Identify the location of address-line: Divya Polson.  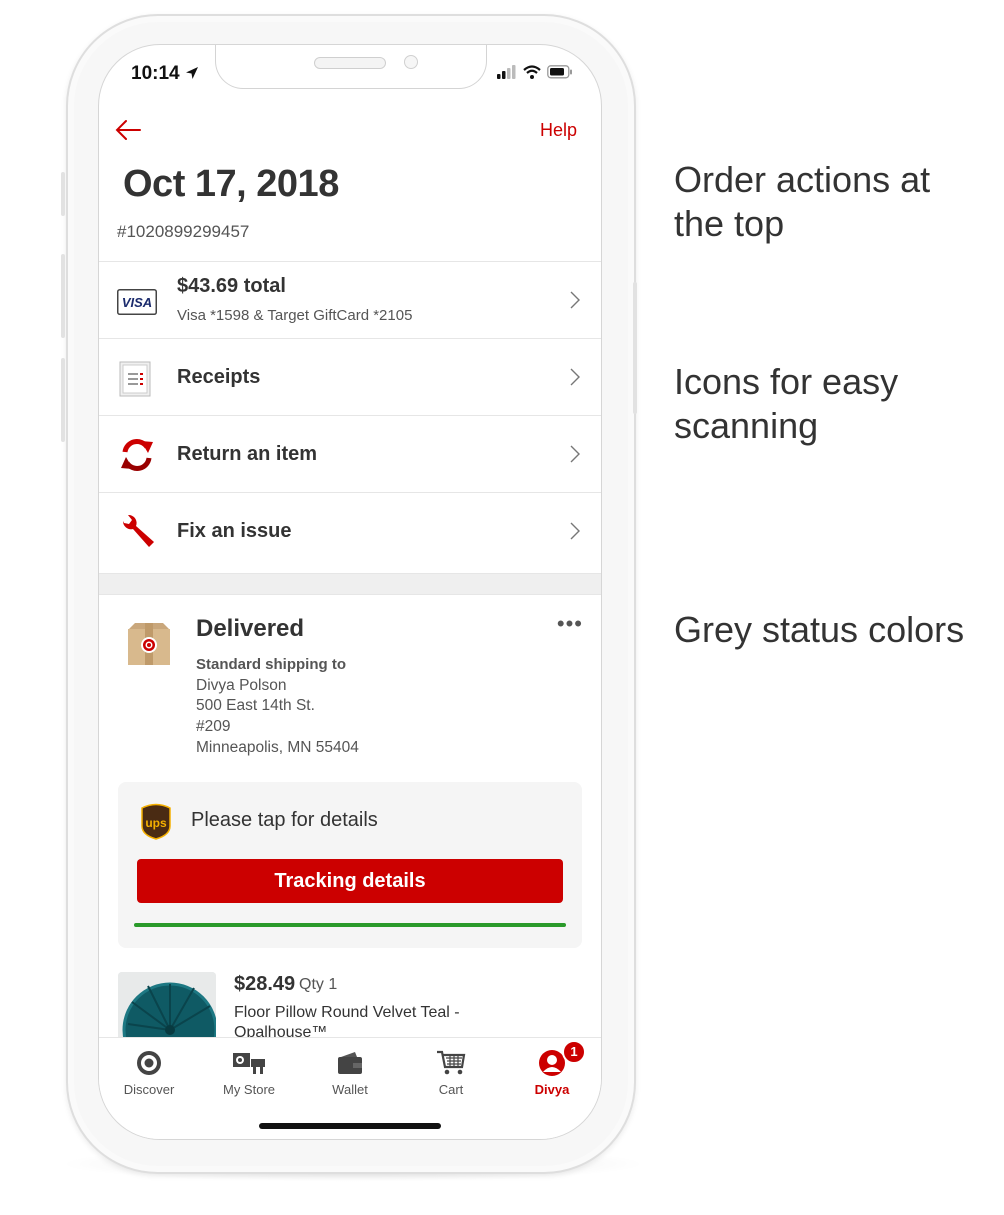
(241, 685).